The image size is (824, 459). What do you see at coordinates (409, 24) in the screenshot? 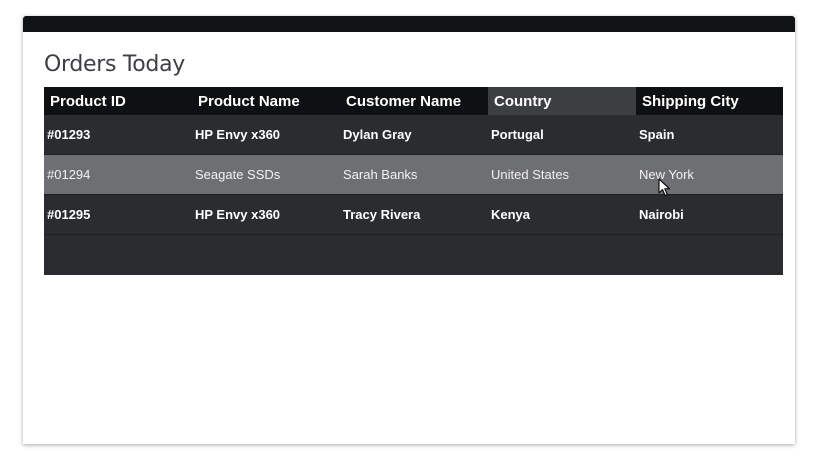
I see `card-top-bar` at bounding box center [409, 24].